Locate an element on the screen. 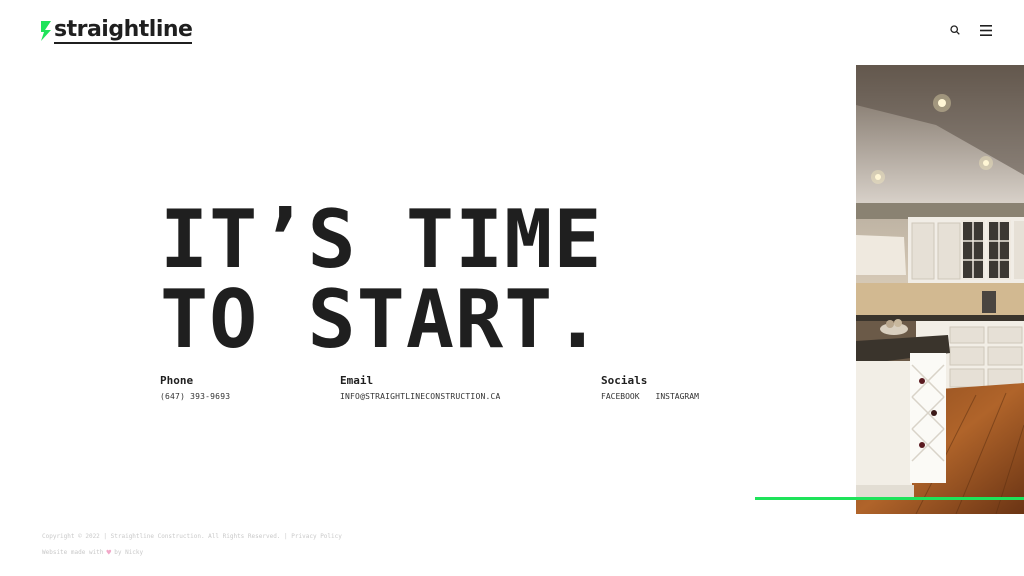 This screenshot has width=1024, height=576. brand-logo: straightline is located at coordinates (117, 30).